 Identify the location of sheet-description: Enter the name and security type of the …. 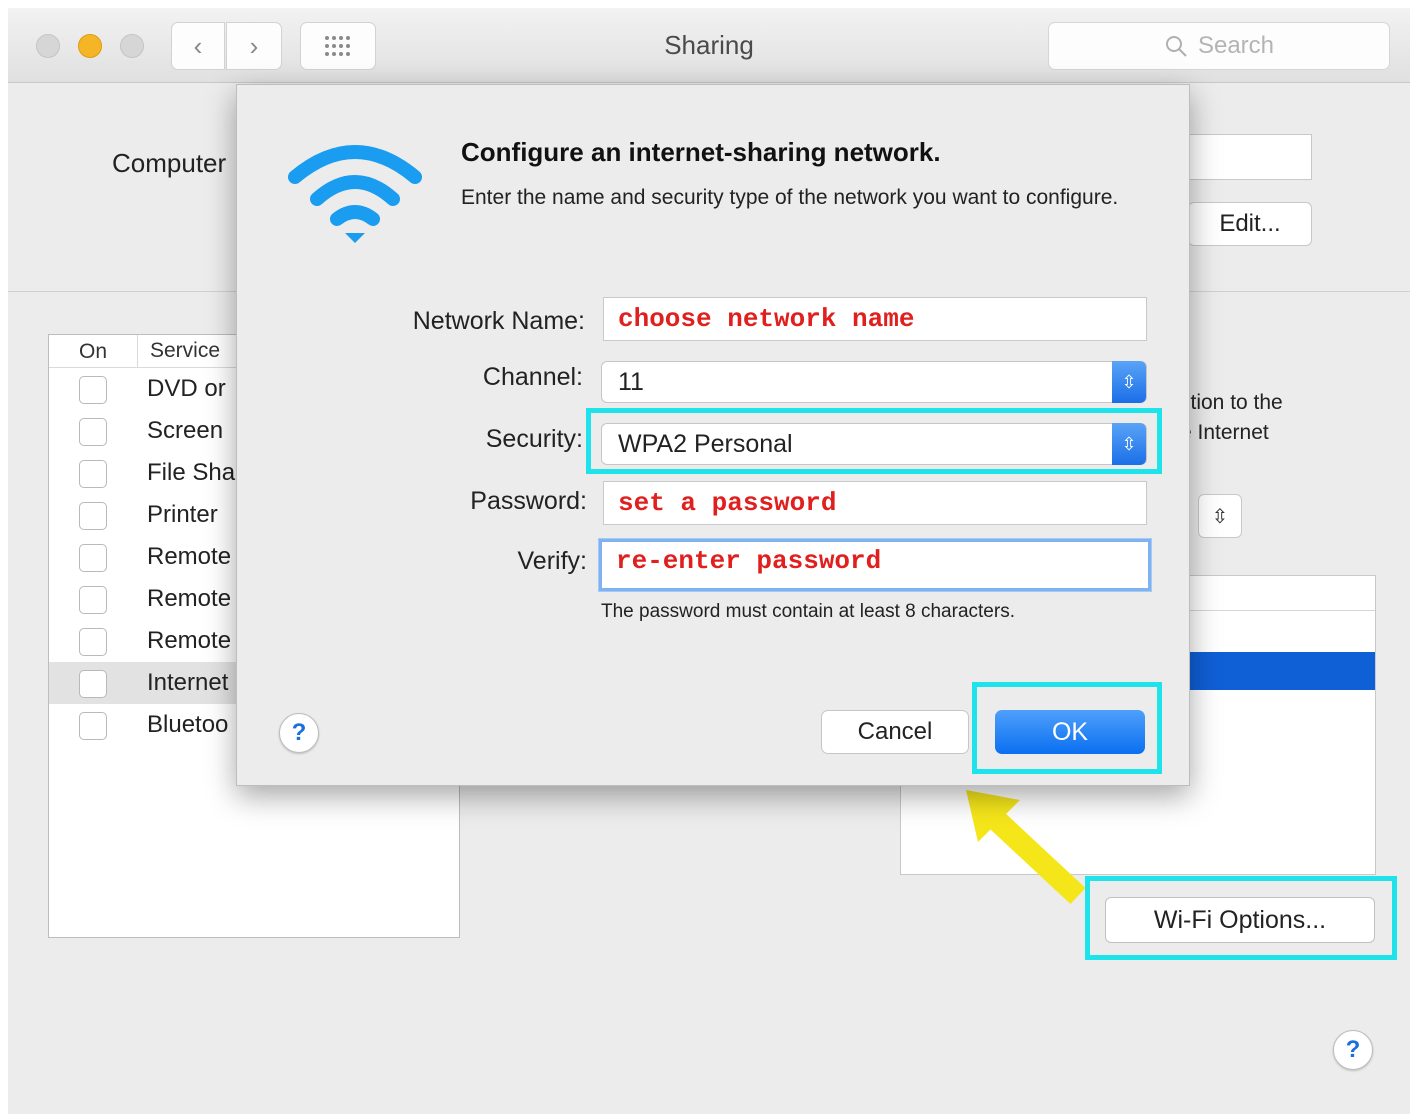
(790, 197).